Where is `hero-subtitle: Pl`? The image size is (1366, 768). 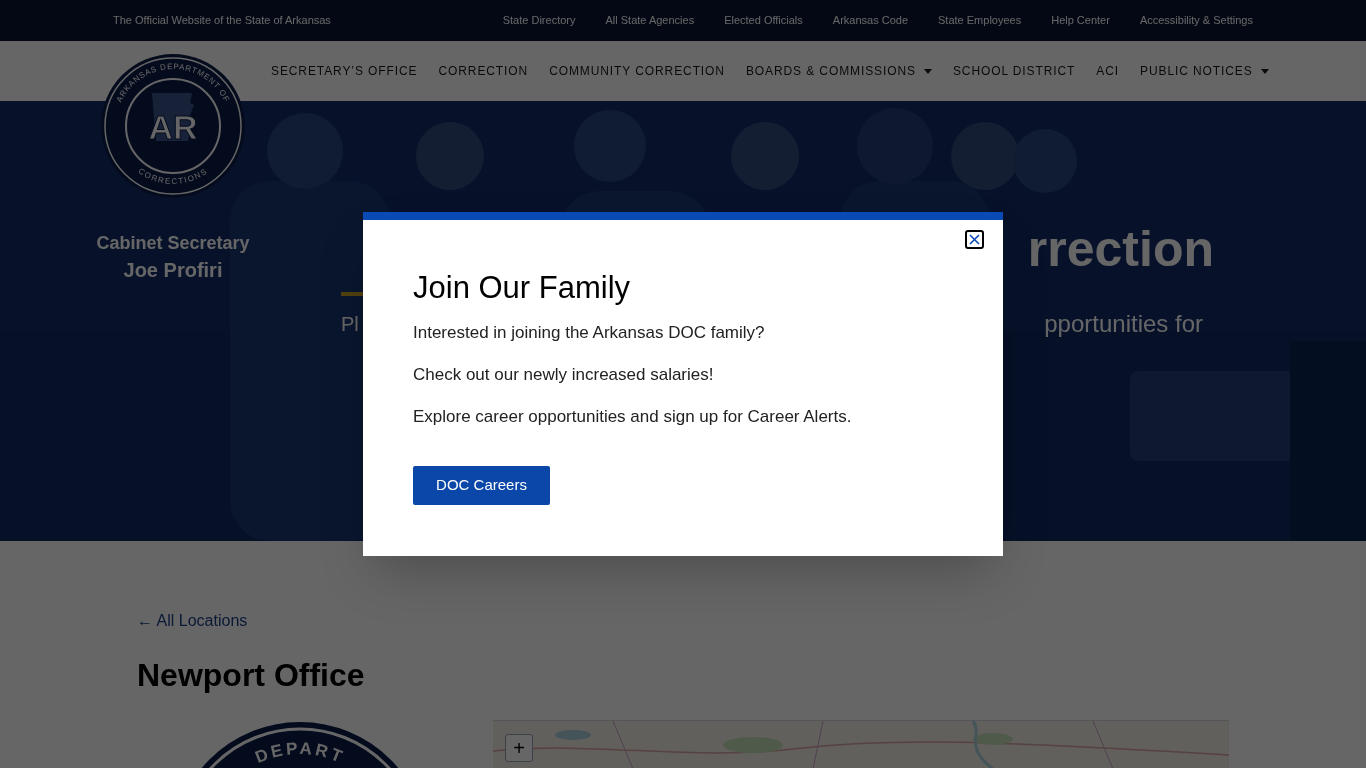 hero-subtitle: Pl is located at coordinates (350, 324).